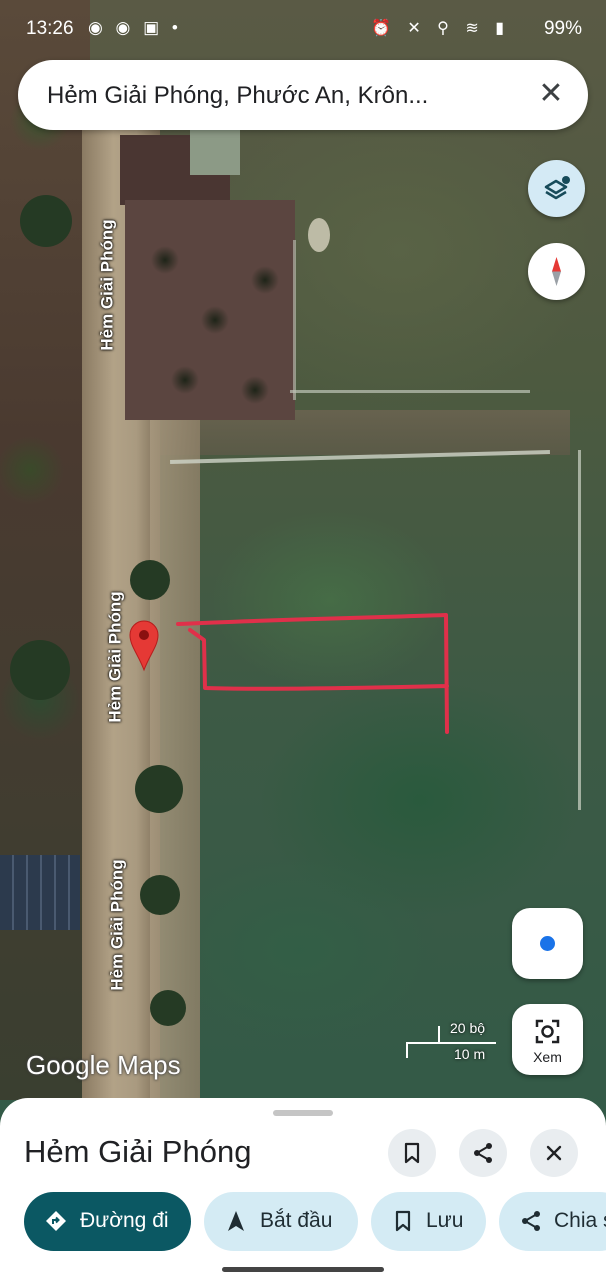 This screenshot has width=606, height=1280. What do you see at coordinates (303, 1189) in the screenshot?
I see `place-bottom-sheet: Hẻm Giải Phóng Đường đi Bắt đầu Lưu Chia` at bounding box center [303, 1189].